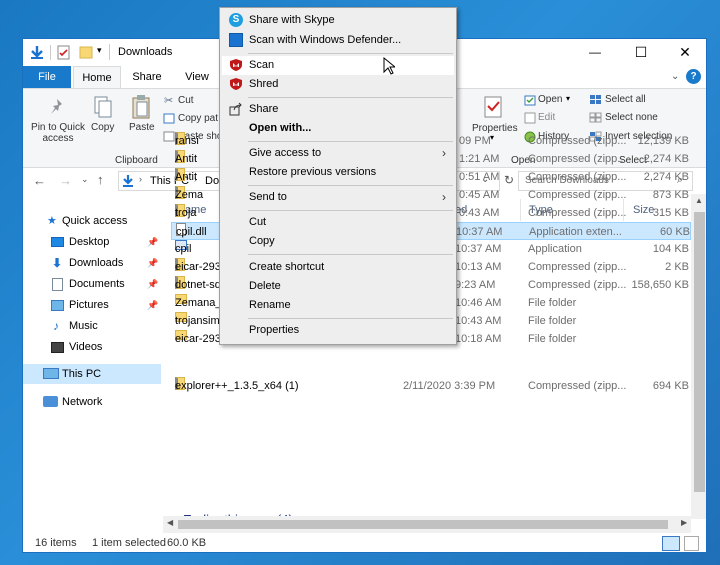  What do you see at coordinates (186, 100) in the screenshot?
I see `cut-button: Cut` at bounding box center [186, 100].